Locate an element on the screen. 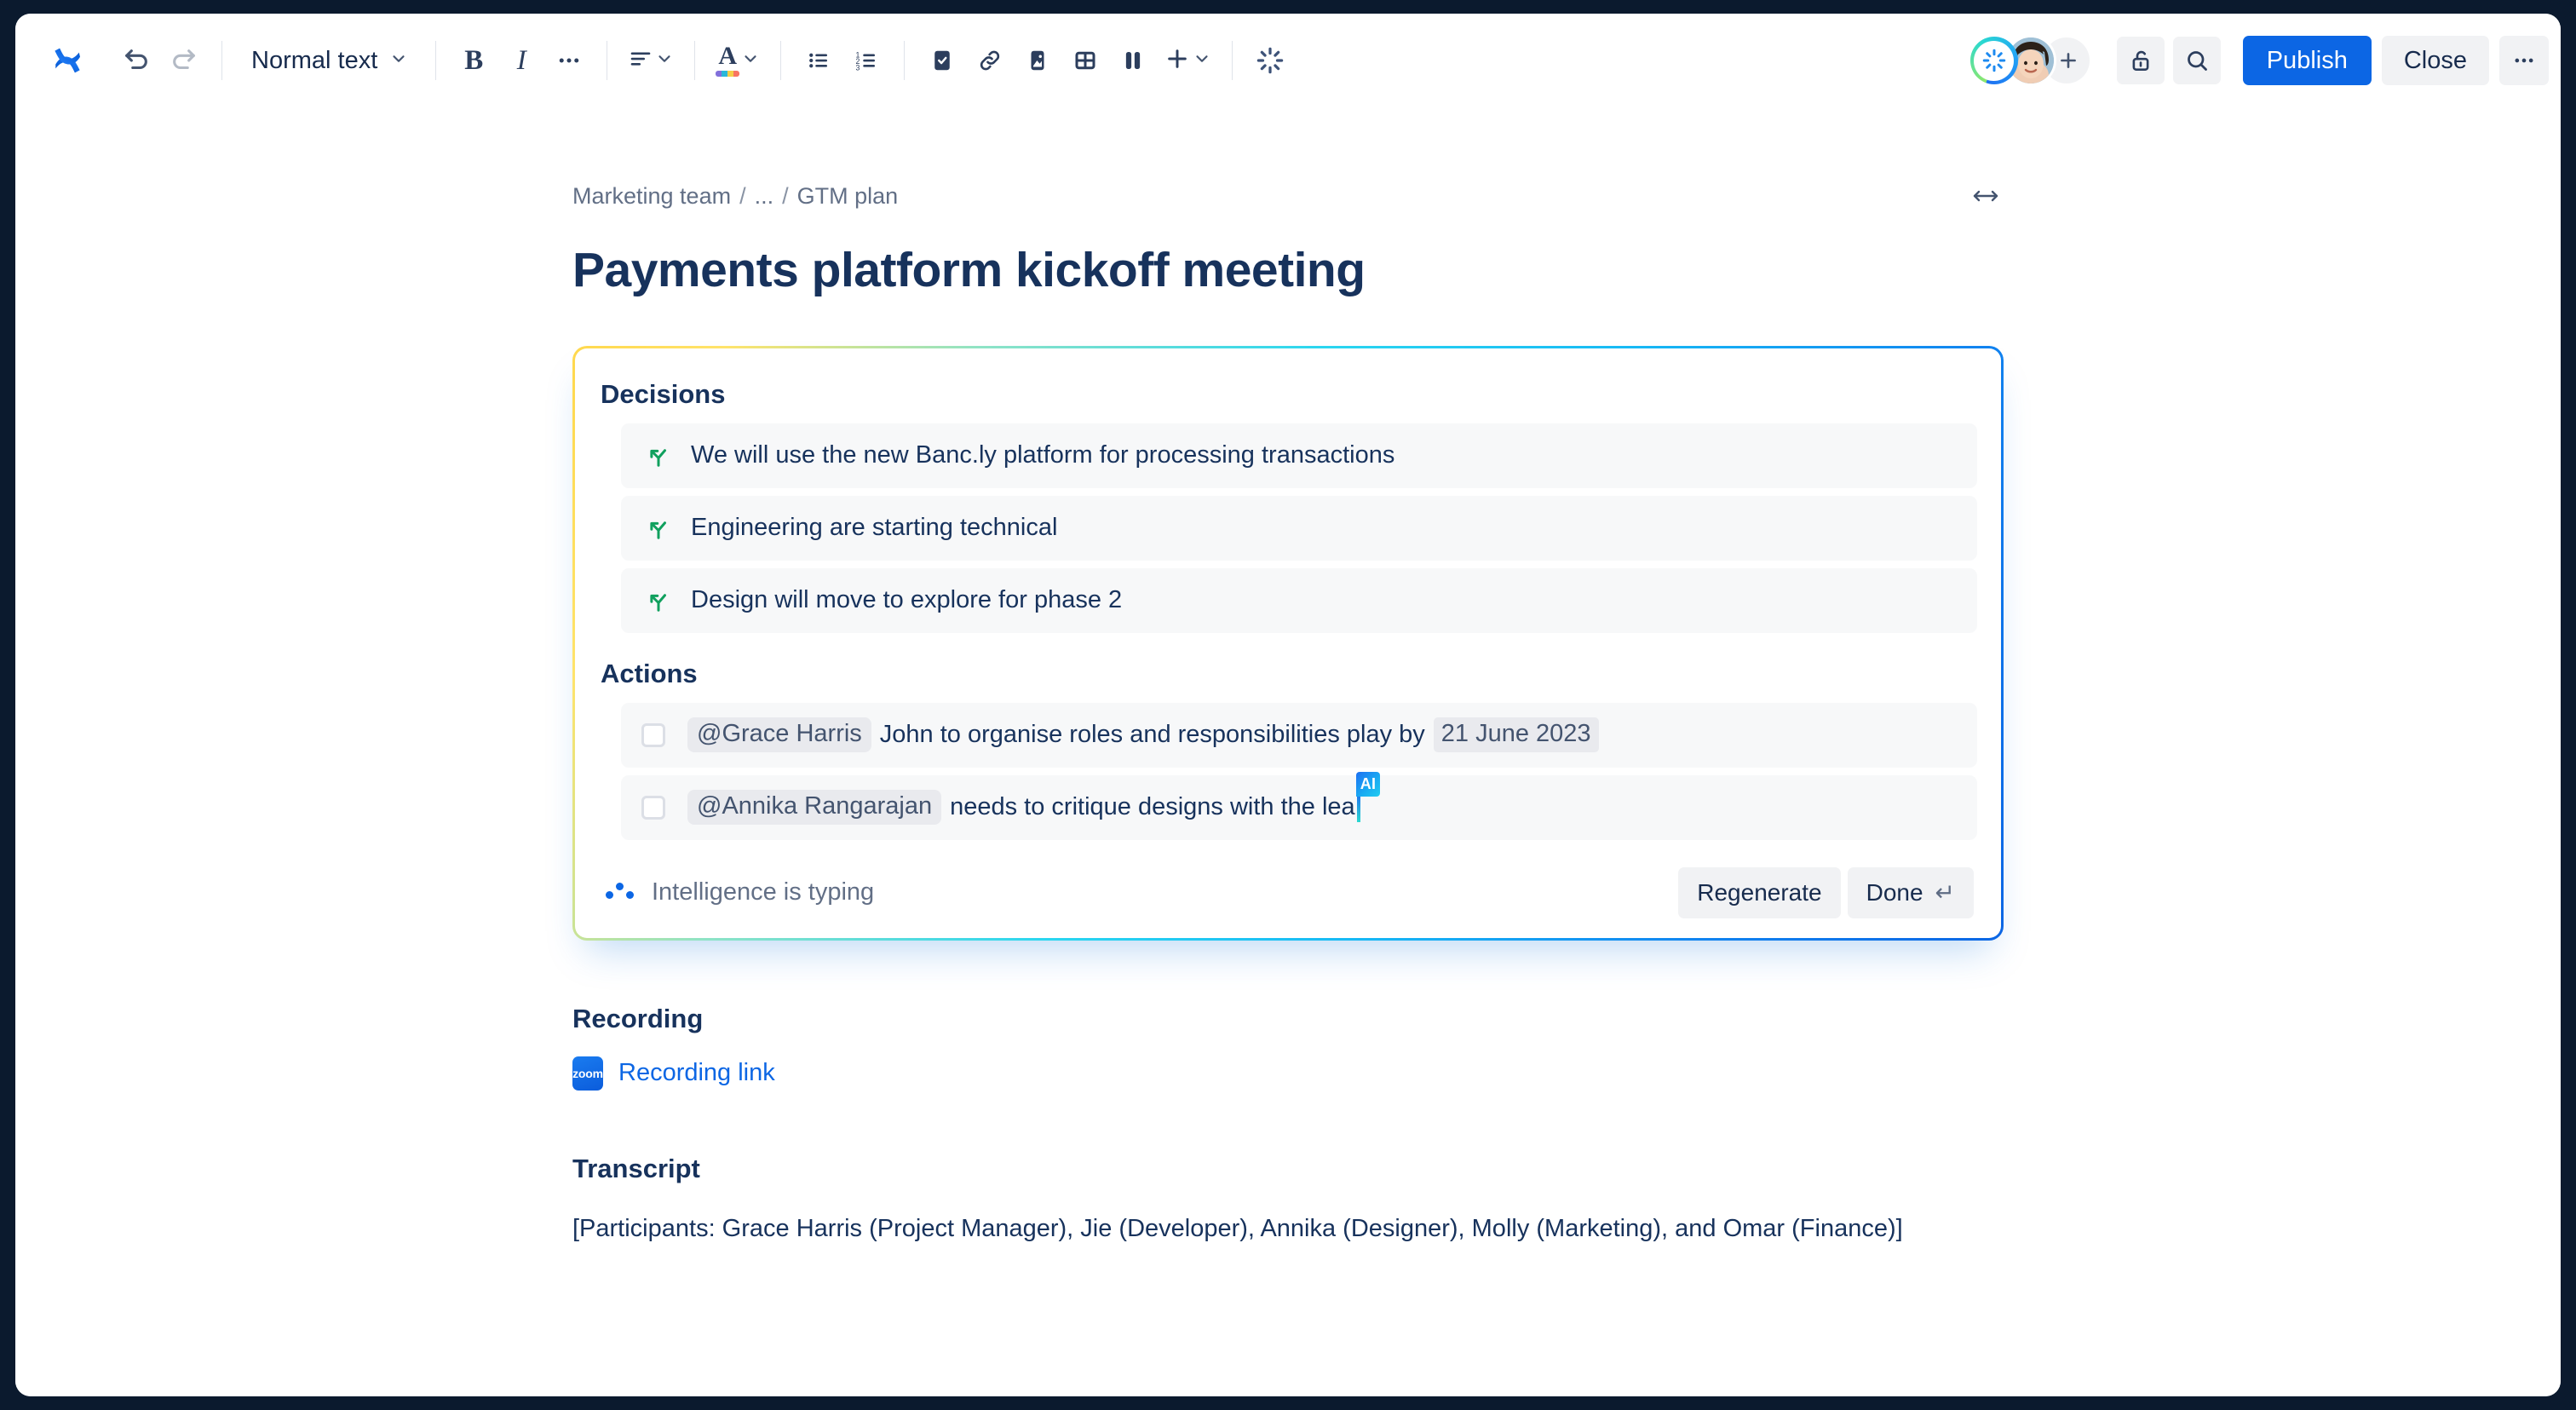 This screenshot has height=1410, width=2576. full-width-toggle-icon is located at coordinates (1987, 196).